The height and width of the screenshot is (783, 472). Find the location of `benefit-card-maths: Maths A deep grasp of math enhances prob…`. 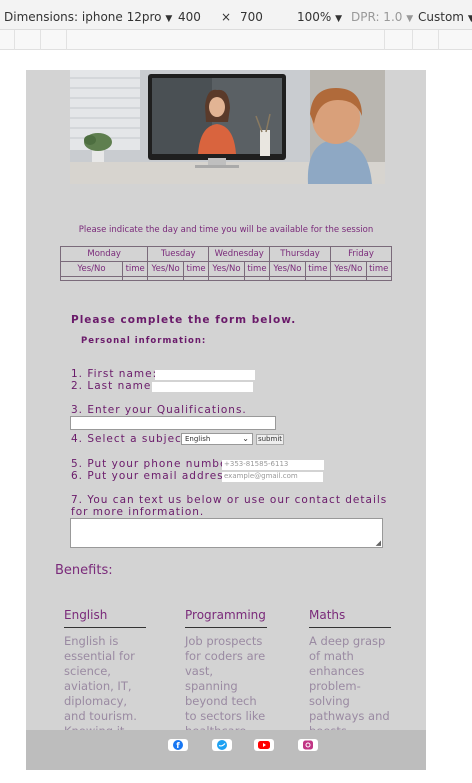

benefit-card-maths: Maths A deep grasp of math enhances prob… is located at coordinates (350, 673).